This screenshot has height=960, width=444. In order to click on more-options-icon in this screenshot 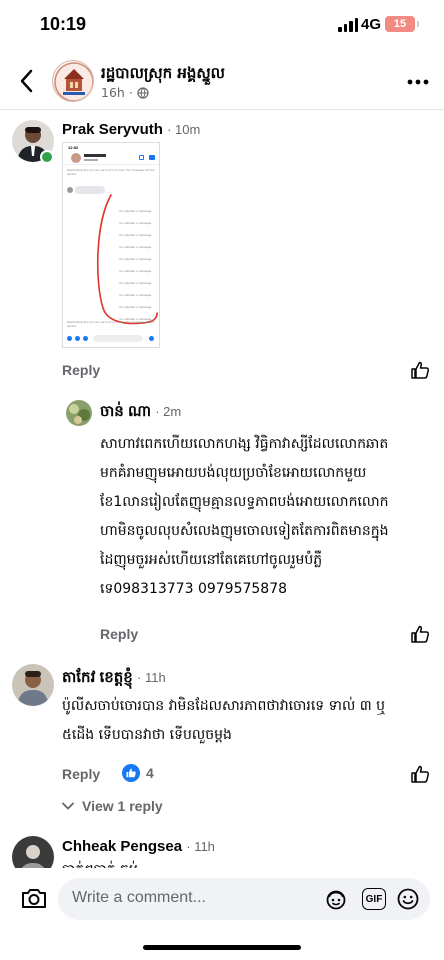, I will do `click(418, 82)`.